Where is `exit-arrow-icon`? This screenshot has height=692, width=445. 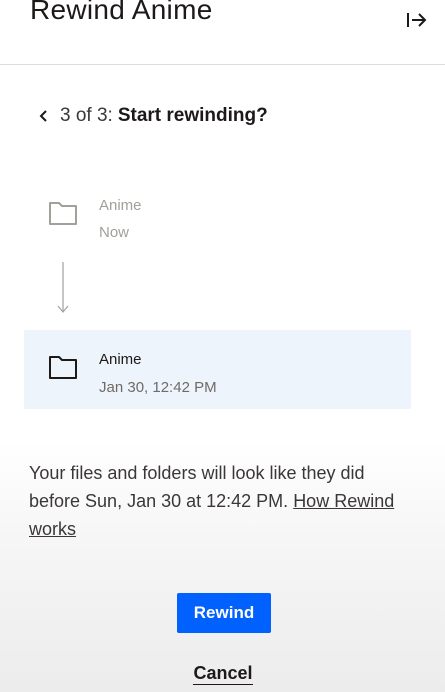 exit-arrow-icon is located at coordinates (416, 20).